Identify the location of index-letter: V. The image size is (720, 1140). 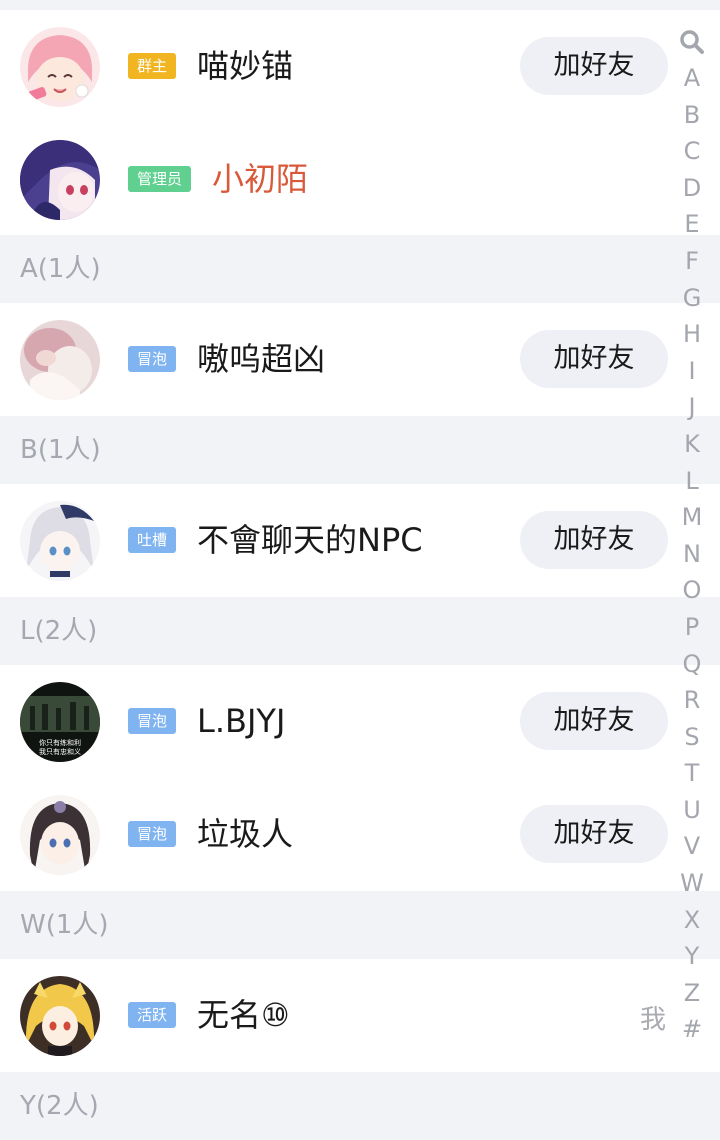
(692, 846).